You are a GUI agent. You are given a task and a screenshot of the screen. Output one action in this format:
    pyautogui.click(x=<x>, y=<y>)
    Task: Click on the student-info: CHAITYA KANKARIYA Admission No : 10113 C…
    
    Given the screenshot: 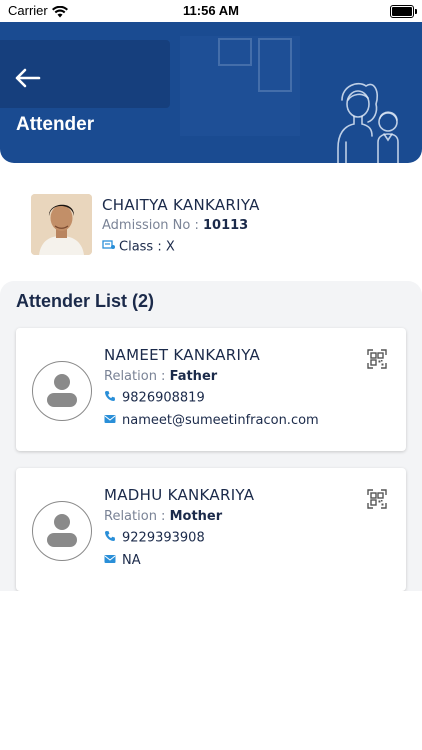 What is the action you would take?
    pyautogui.click(x=211, y=225)
    